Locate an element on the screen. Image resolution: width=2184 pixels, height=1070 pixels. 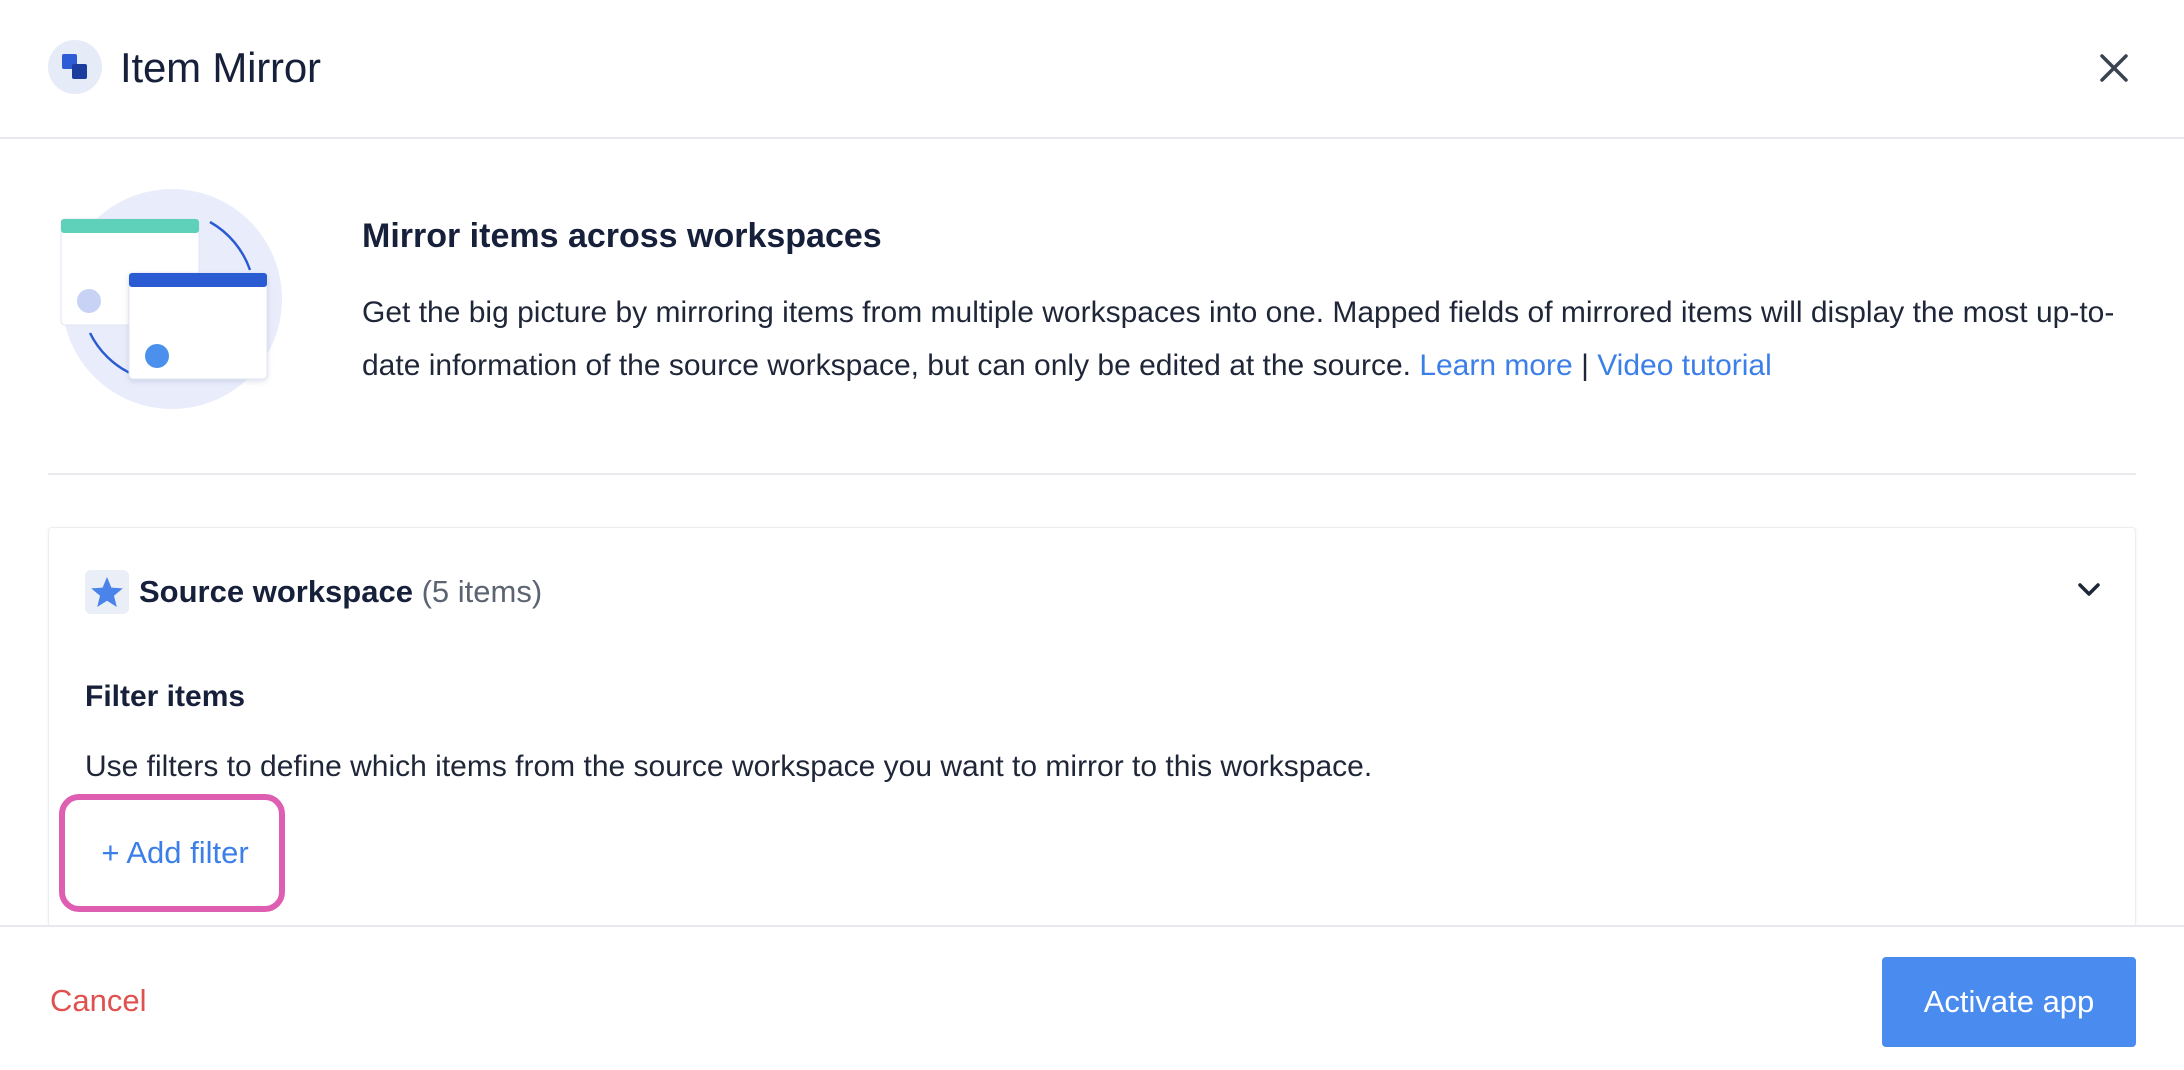
item-count: (5 items) is located at coordinates (482, 591).